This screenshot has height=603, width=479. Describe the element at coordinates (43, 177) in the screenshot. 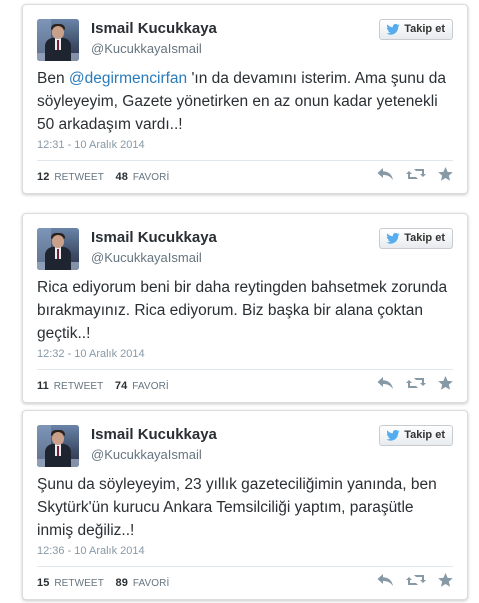

I see `retweet-count: 12` at that location.